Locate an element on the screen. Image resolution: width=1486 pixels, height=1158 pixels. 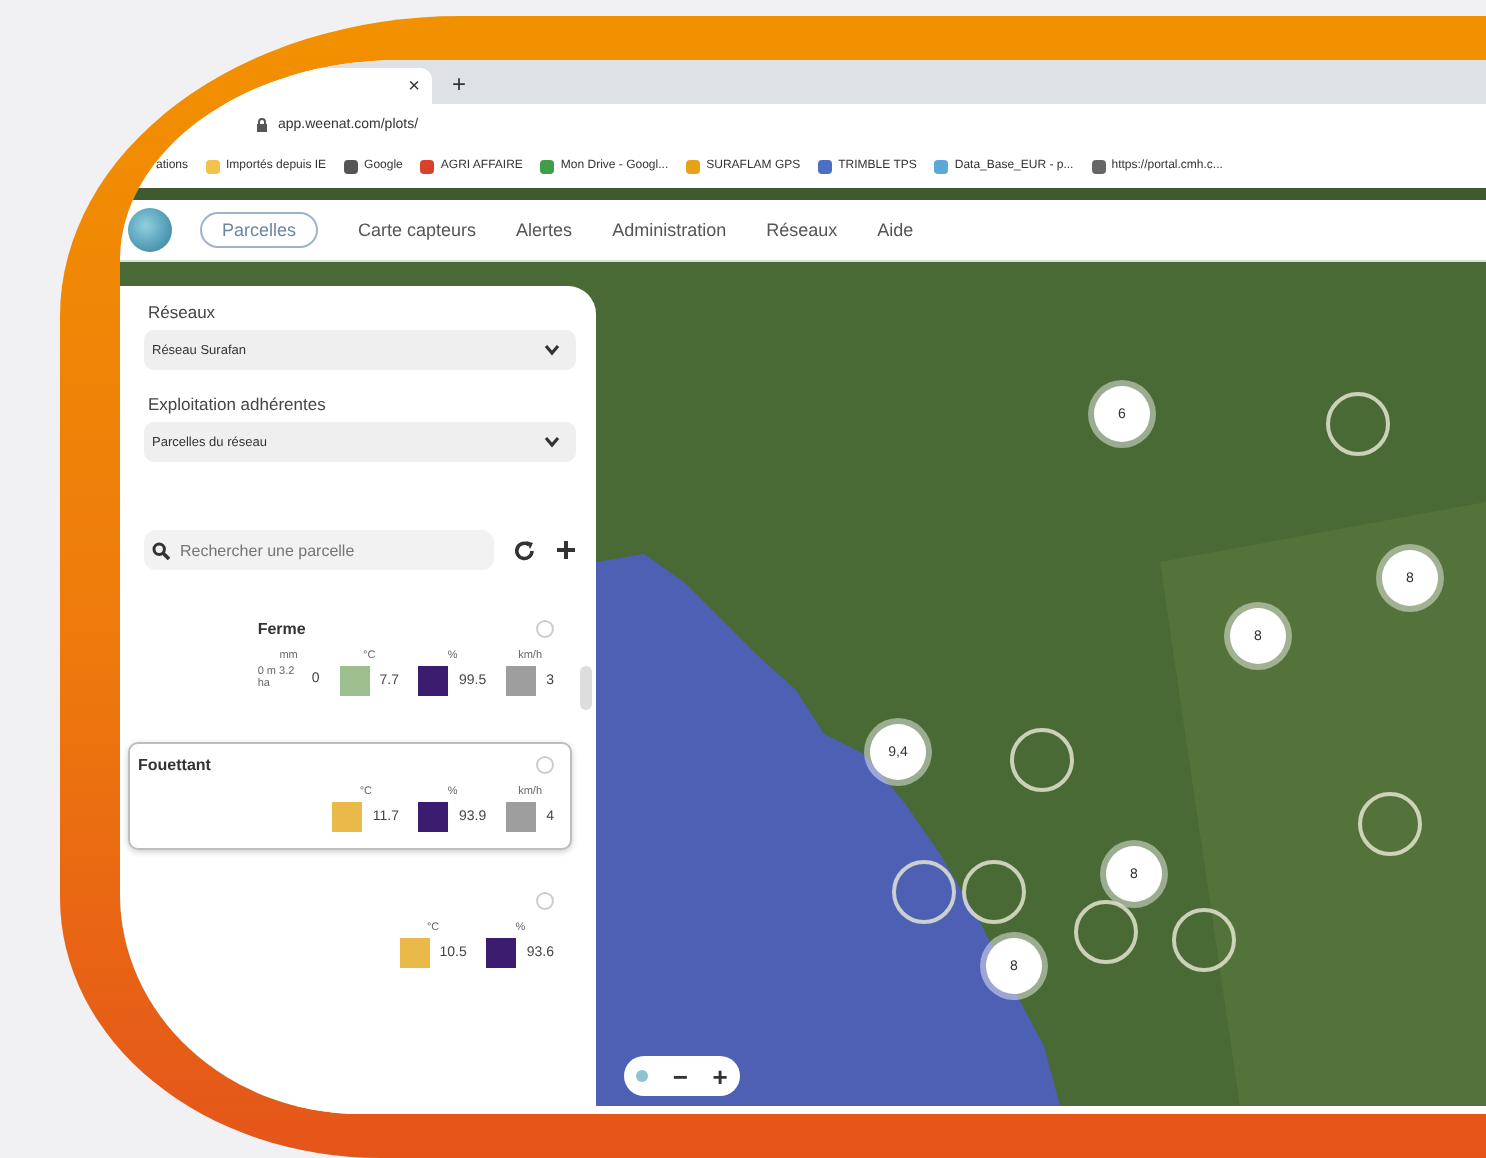
nav-tab: Administration is located at coordinates (669, 230).